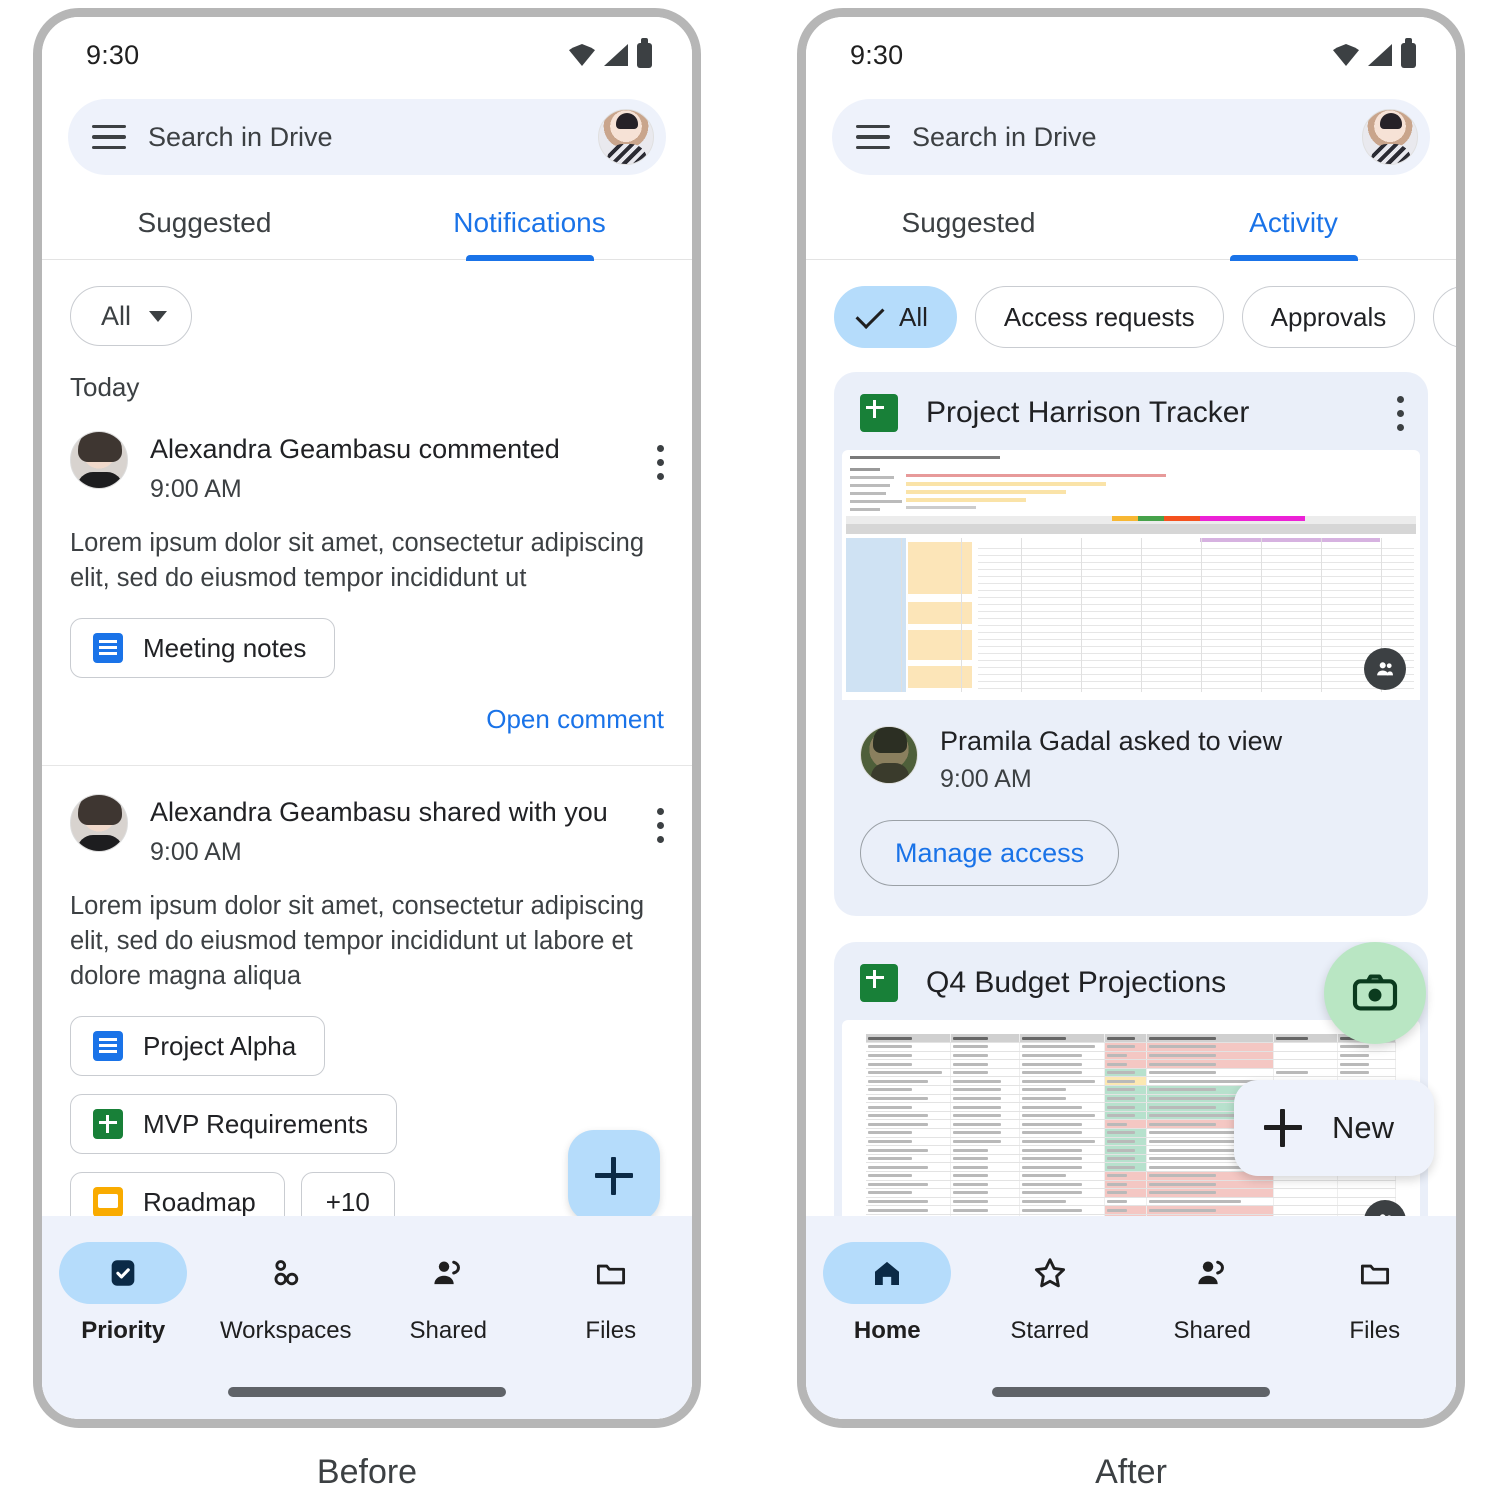 Image resolution: width=1500 pixels, height=1500 pixels. Describe the element at coordinates (177, 1194) in the screenshot. I see `file-chip-roadmap: Roadmap` at that location.